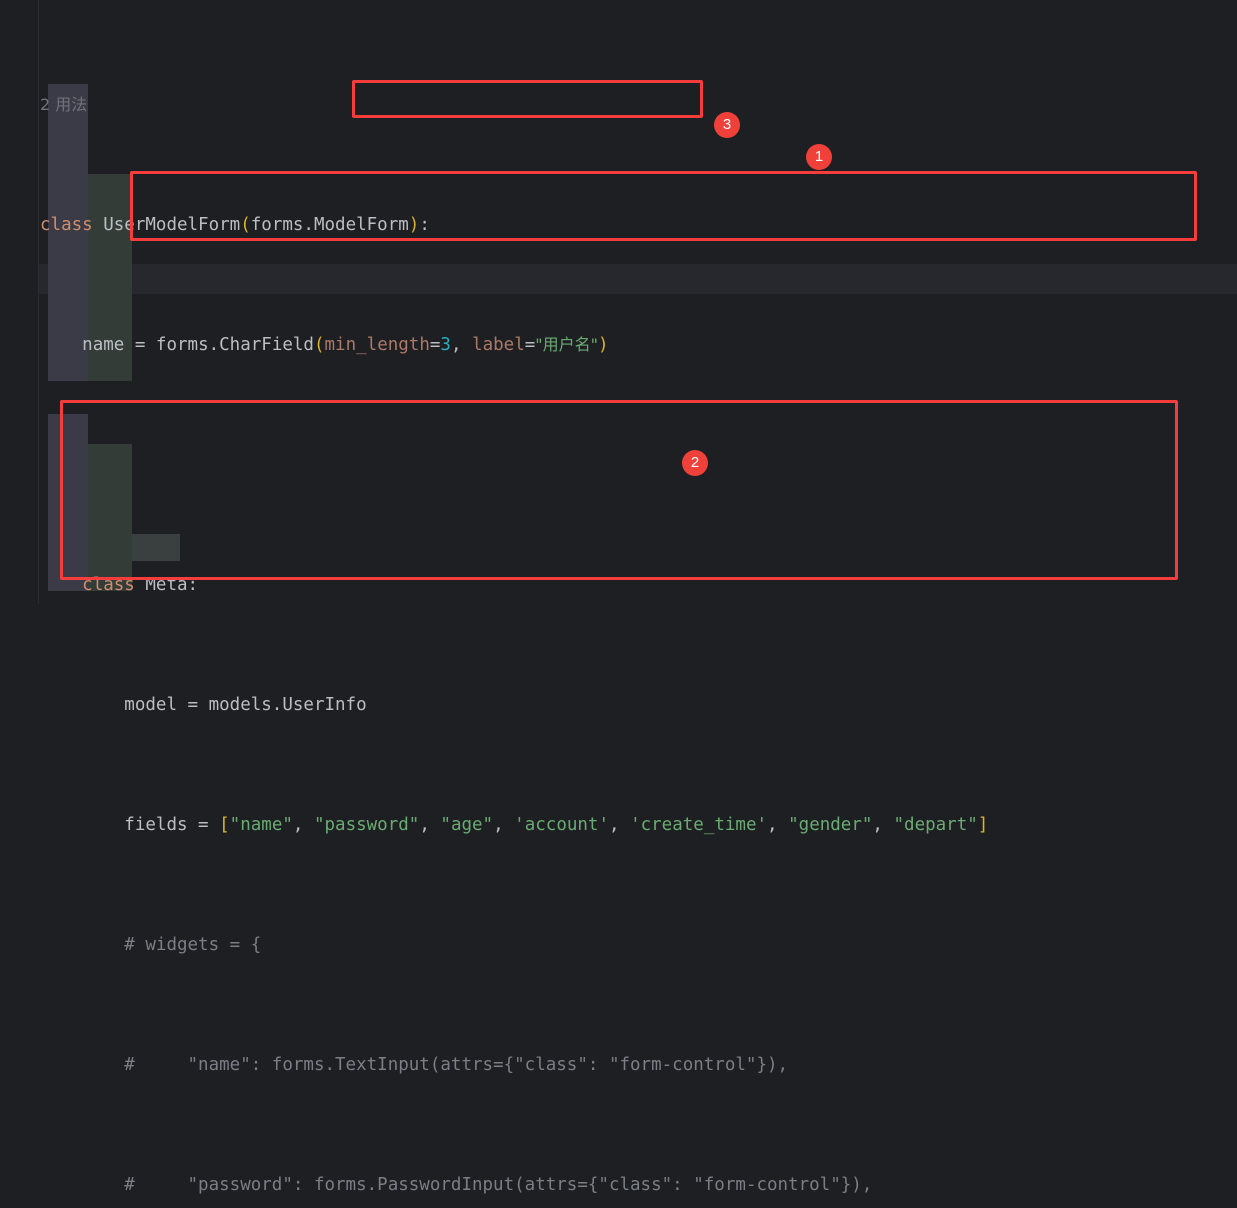 This screenshot has height=1208, width=1237. Describe the element at coordinates (64, 104) in the screenshot. I see `section-label: 2 用法` at that location.